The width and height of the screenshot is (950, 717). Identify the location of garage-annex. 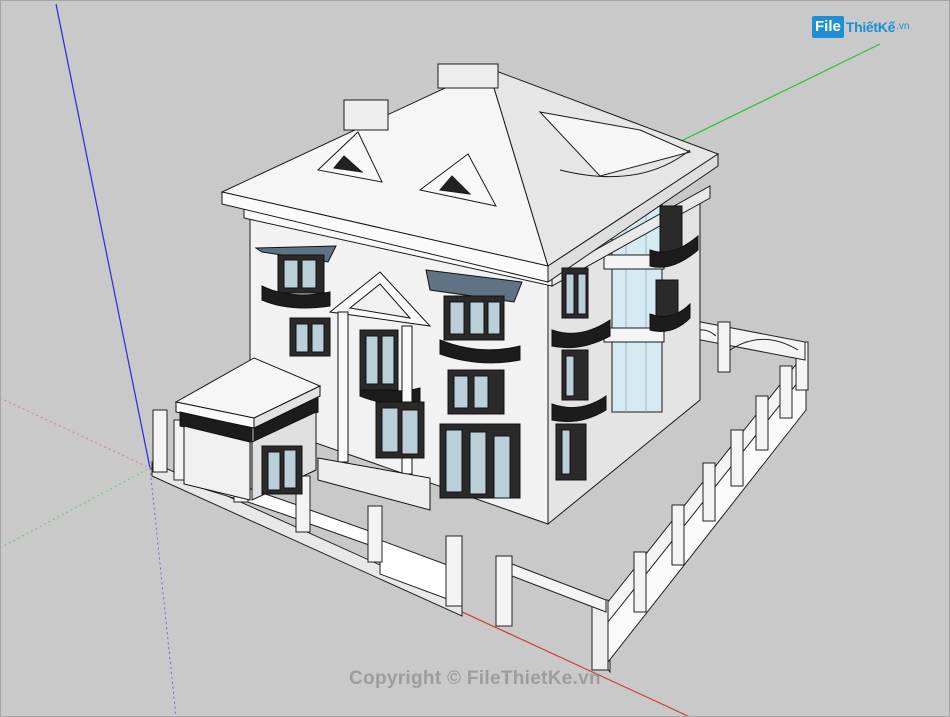
(248, 429).